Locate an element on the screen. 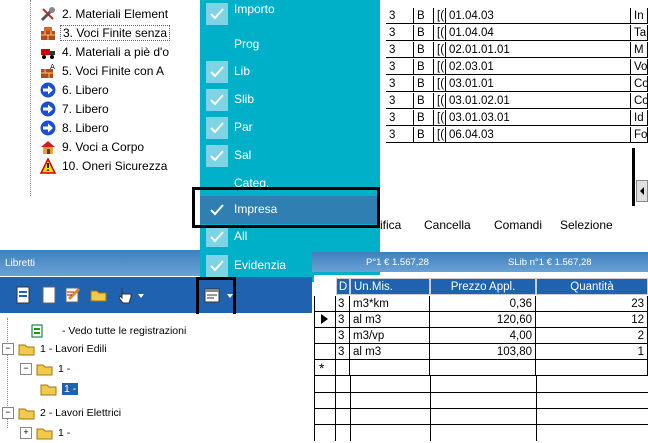 The image size is (648, 443). libretti-title: Libretti is located at coordinates (20, 263).